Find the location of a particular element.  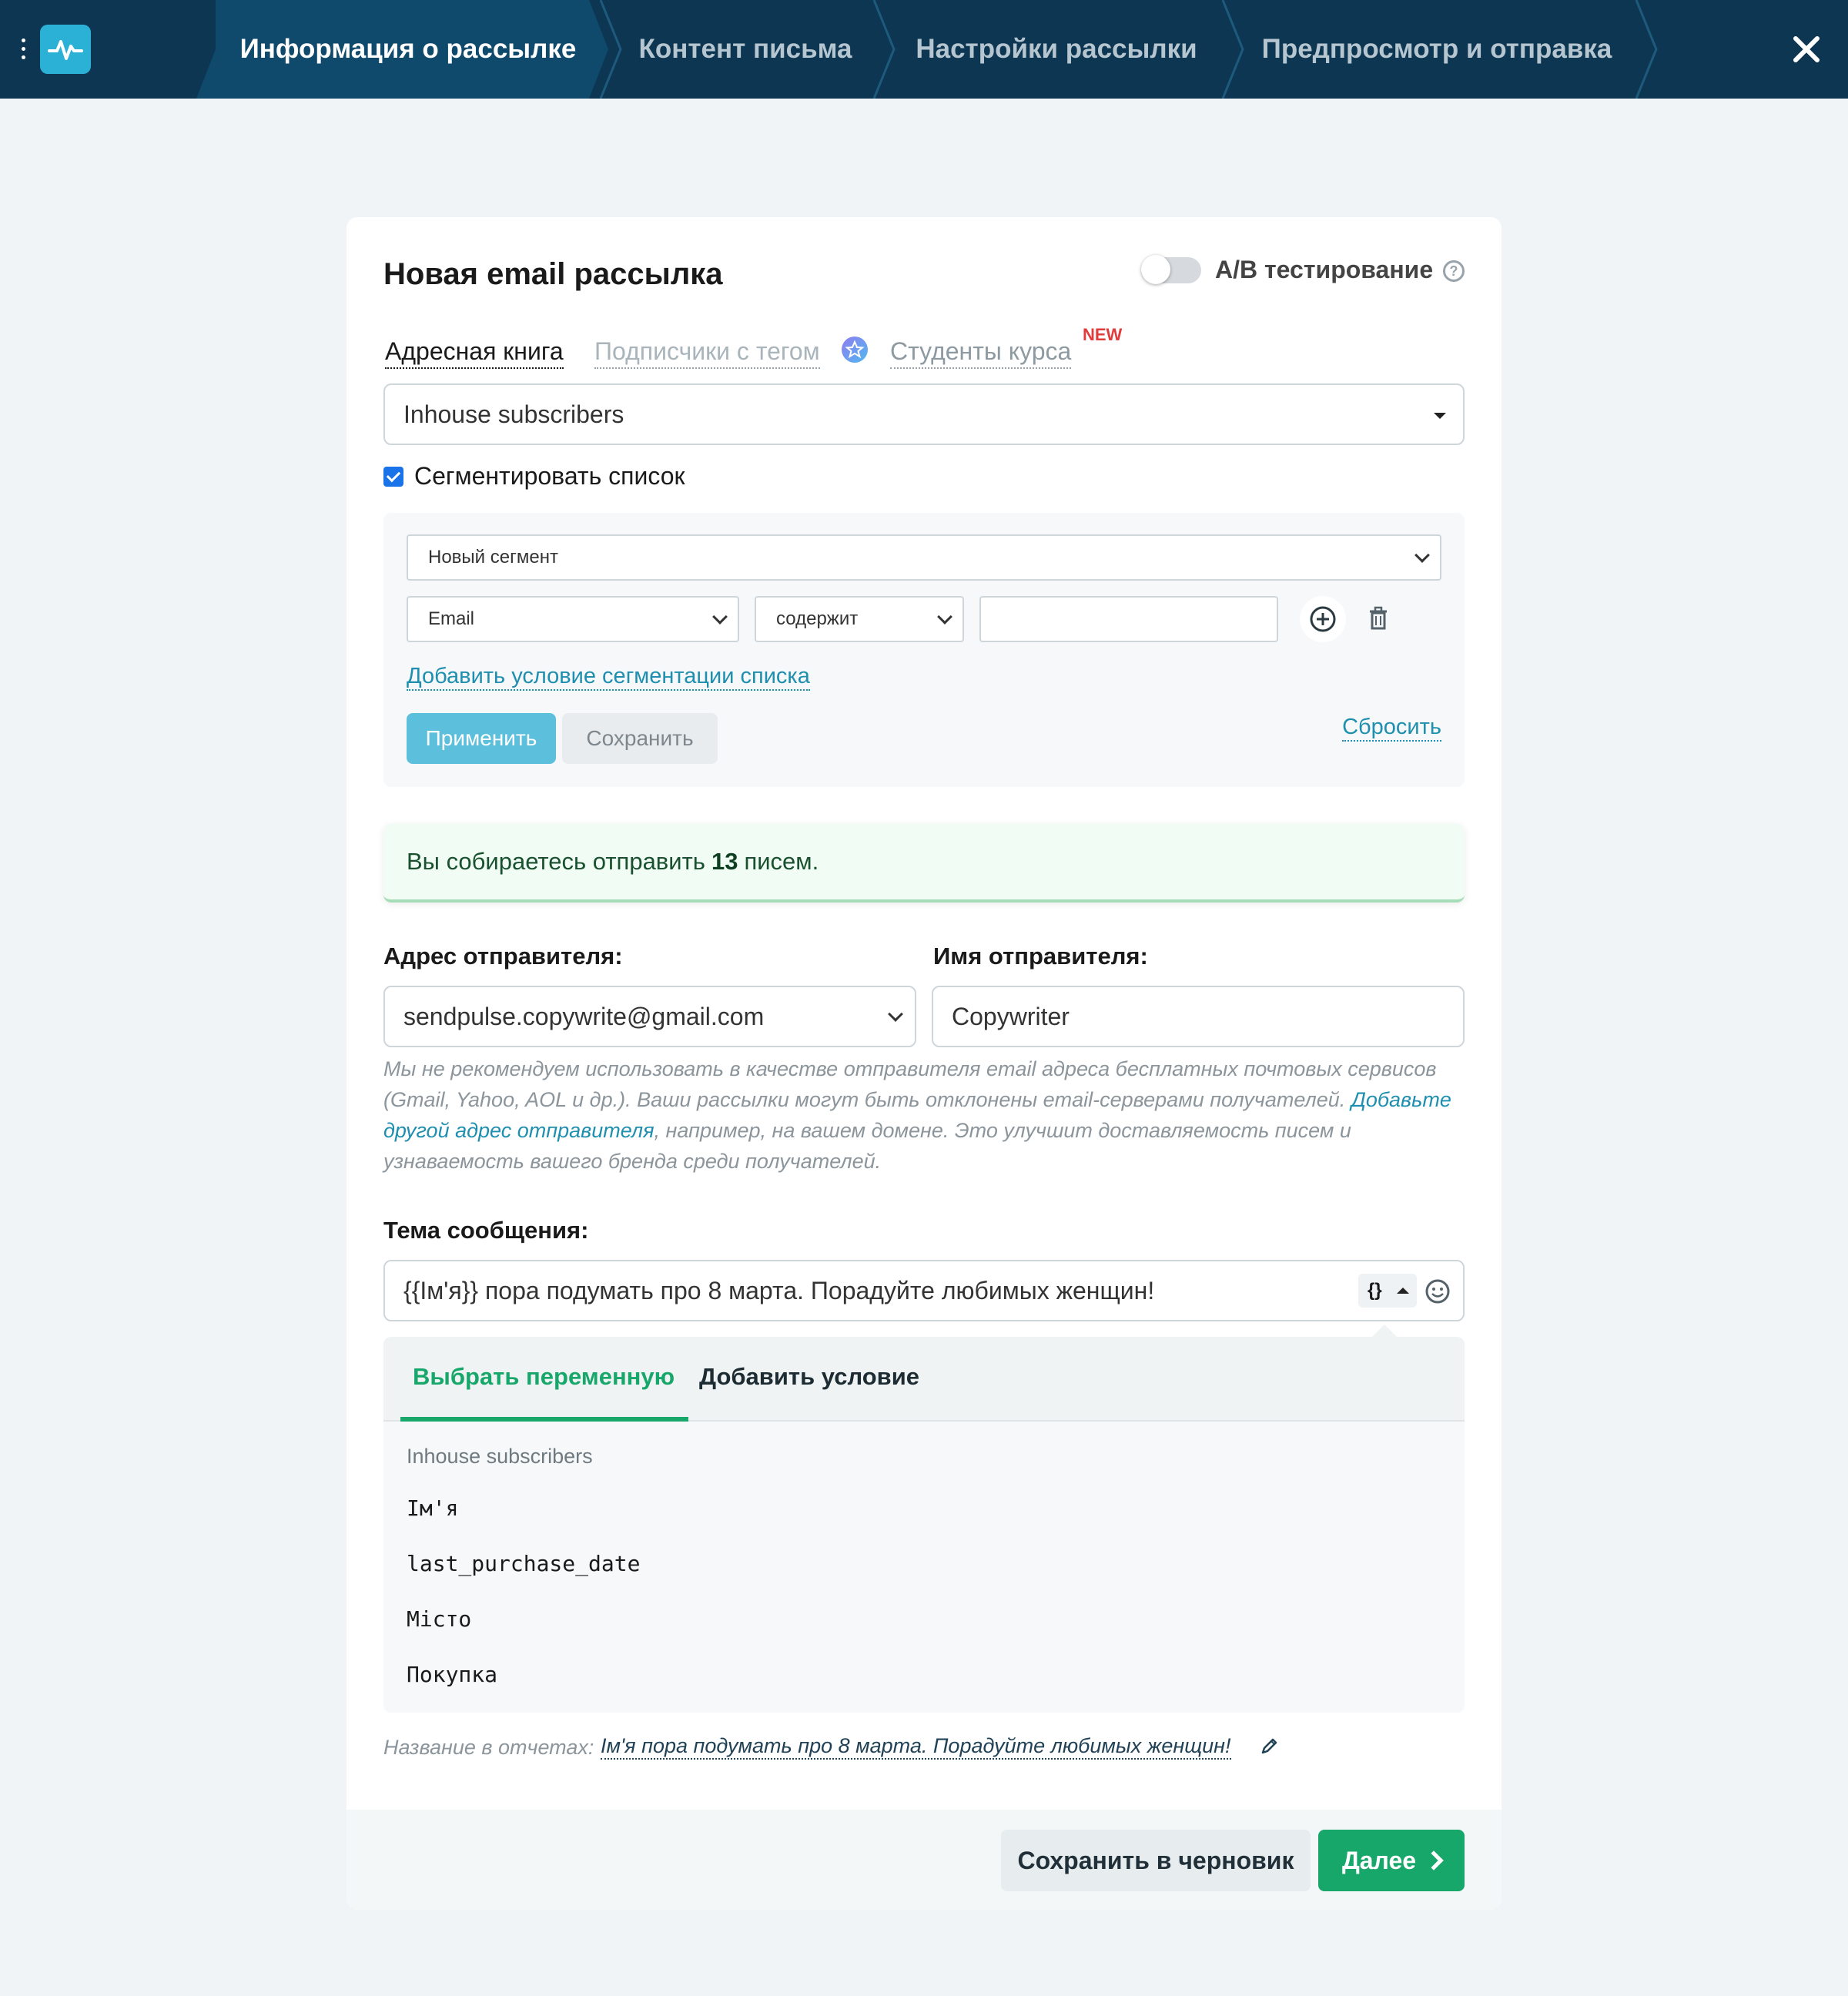

variable-item: Місто is located at coordinates (439, 1619).